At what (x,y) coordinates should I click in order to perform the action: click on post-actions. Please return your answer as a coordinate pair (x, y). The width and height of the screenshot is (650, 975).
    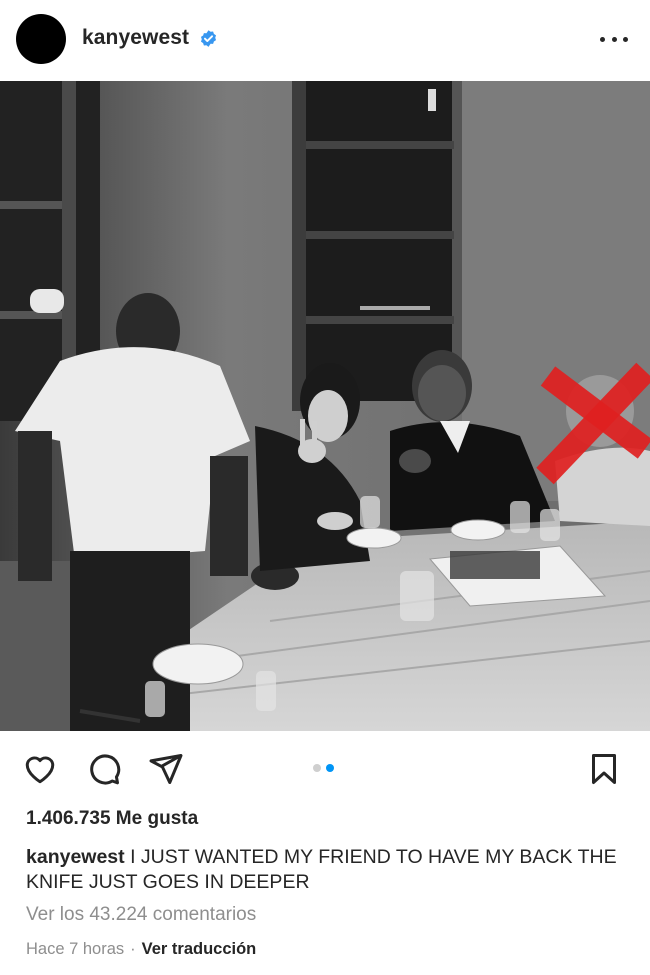
    Looking at the image, I should click on (325, 769).